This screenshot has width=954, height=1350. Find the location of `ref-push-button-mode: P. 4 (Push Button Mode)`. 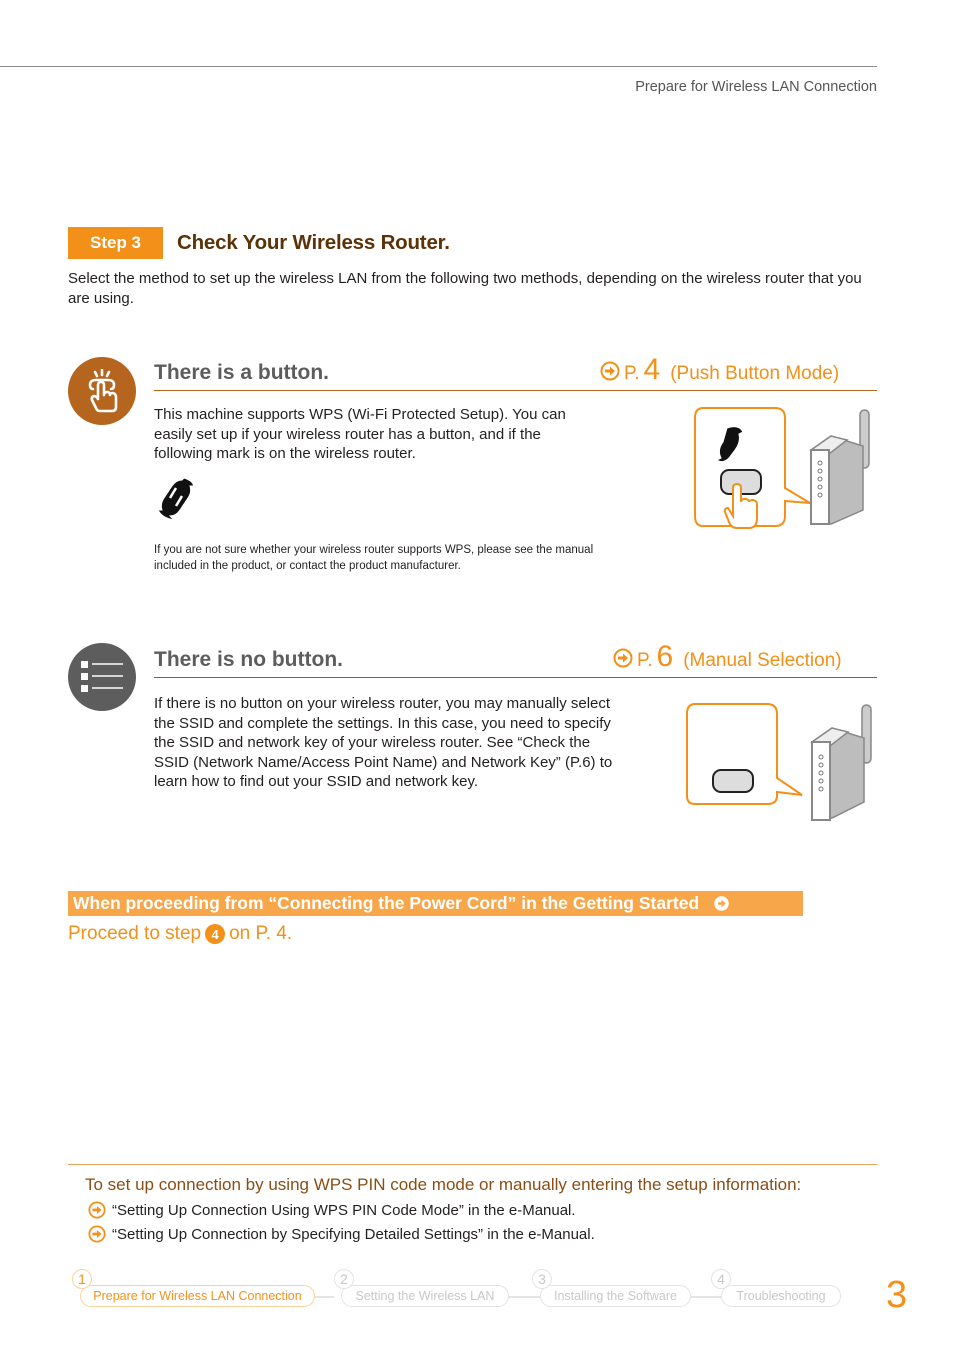

ref-push-button-mode: P. 4 (Push Button Mode) is located at coordinates (720, 369).